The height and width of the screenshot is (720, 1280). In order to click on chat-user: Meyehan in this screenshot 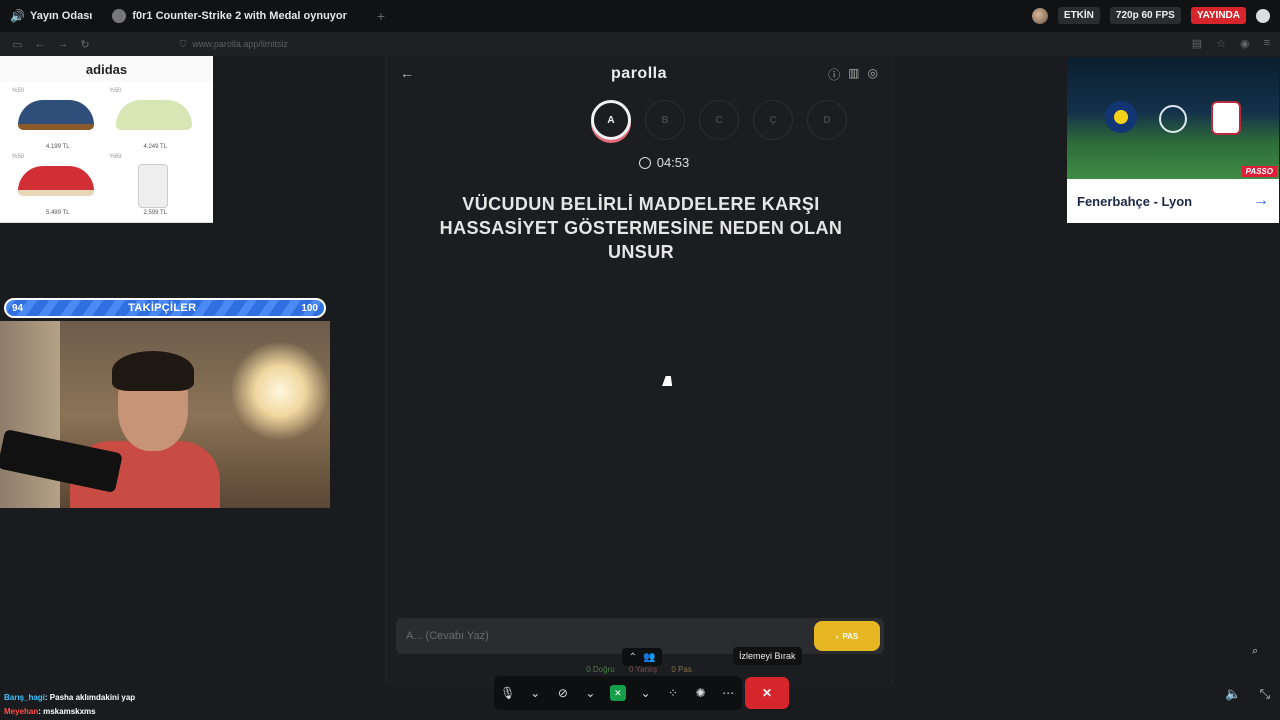, I will do `click(21, 711)`.